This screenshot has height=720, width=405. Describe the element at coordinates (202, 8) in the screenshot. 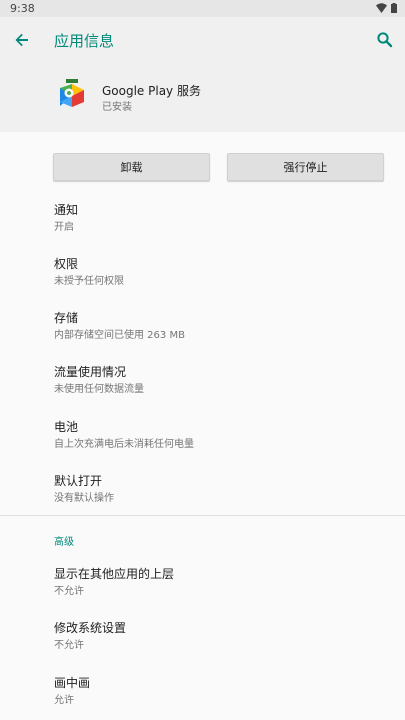

I see `status-bar: 9:38` at that location.